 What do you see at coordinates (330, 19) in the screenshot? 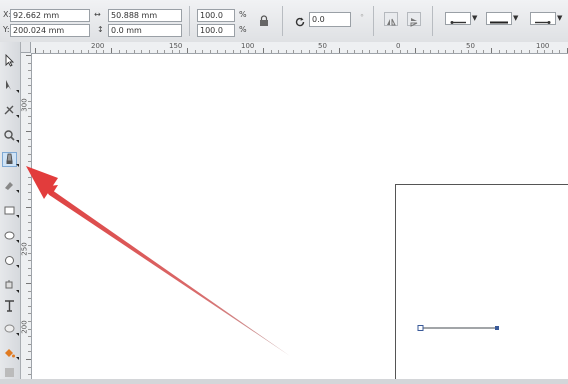
I see `rotation-field: 0.0` at bounding box center [330, 19].